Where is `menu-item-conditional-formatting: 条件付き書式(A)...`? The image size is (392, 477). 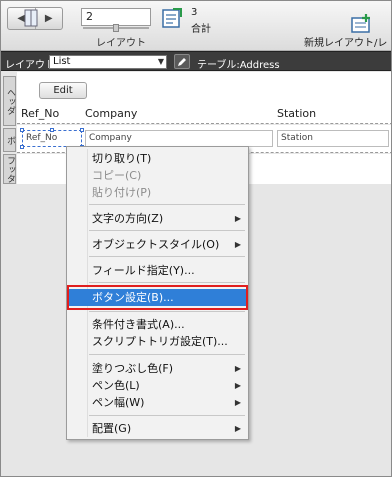
menu-item-conditional-formatting: 条件付き書式(A)... is located at coordinates (157, 324).